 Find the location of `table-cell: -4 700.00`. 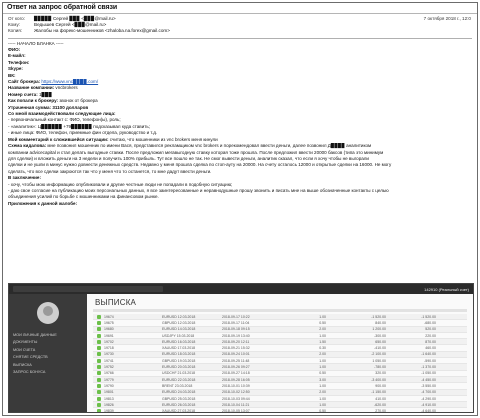

table-cell: -4 700.00 is located at coordinates (428, 392).